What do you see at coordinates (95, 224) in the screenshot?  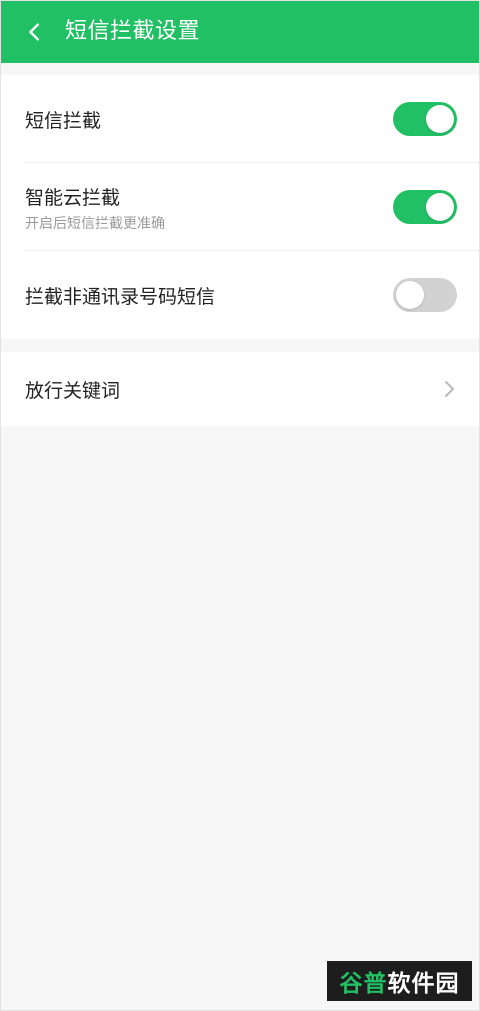 I see `setting-subtitle: 开启后短信拦截更准确` at bounding box center [95, 224].